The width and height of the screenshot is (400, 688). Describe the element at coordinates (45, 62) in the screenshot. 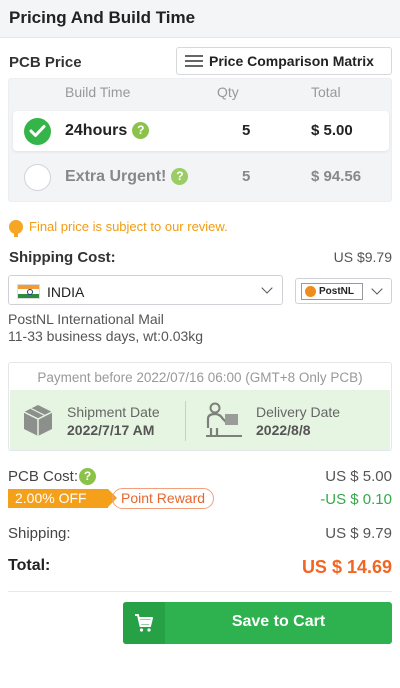

I see `pcb-price-label: PCB Price` at that location.